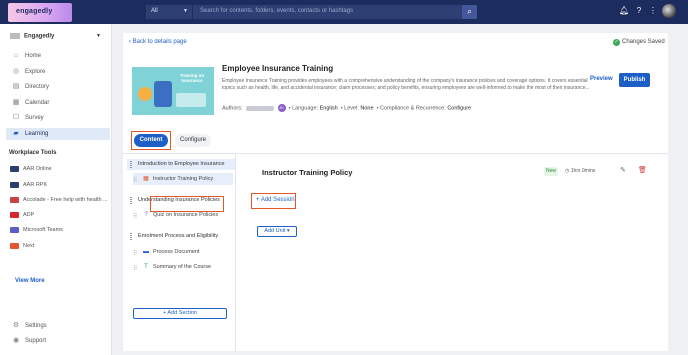 The image size is (688, 355). What do you see at coordinates (639, 42) in the screenshot?
I see `save-status: ✓ Changes Saved` at bounding box center [639, 42].